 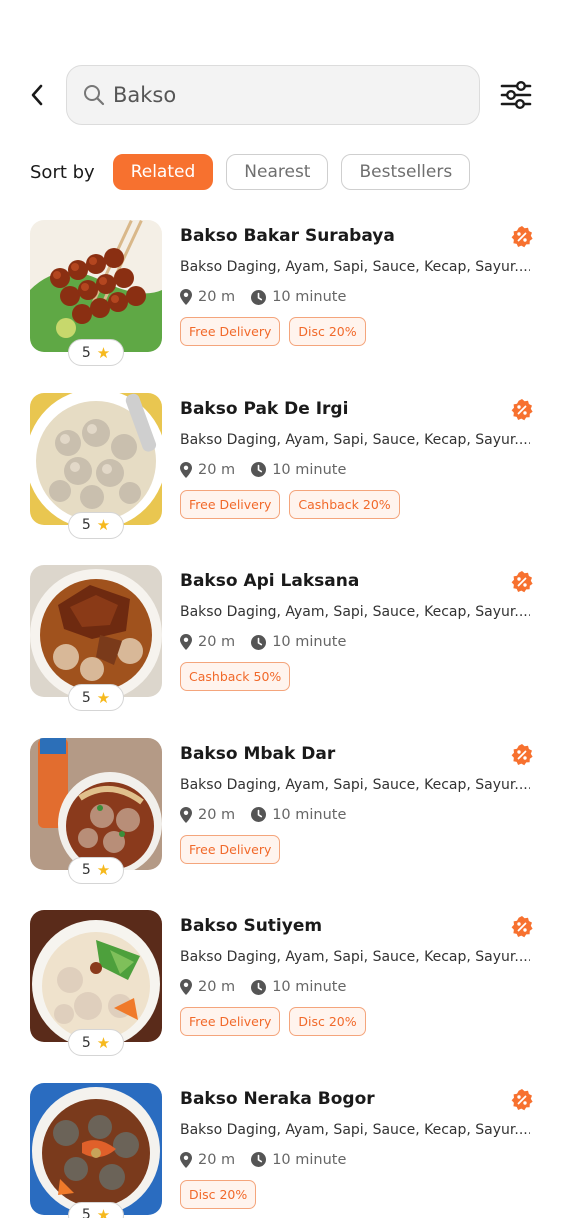 I want to click on sort-chip-nearest: Nearest, so click(x=277, y=172).